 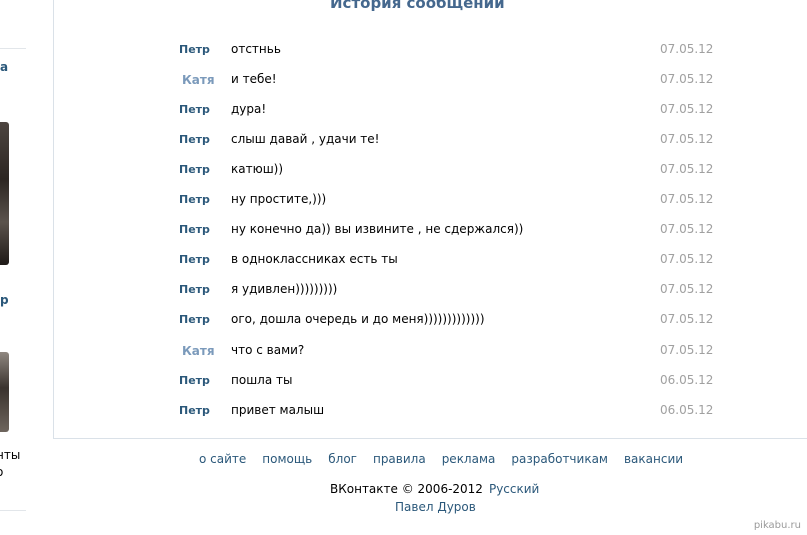 What do you see at coordinates (287, 459) in the screenshot?
I see `footer-link: помощь` at bounding box center [287, 459].